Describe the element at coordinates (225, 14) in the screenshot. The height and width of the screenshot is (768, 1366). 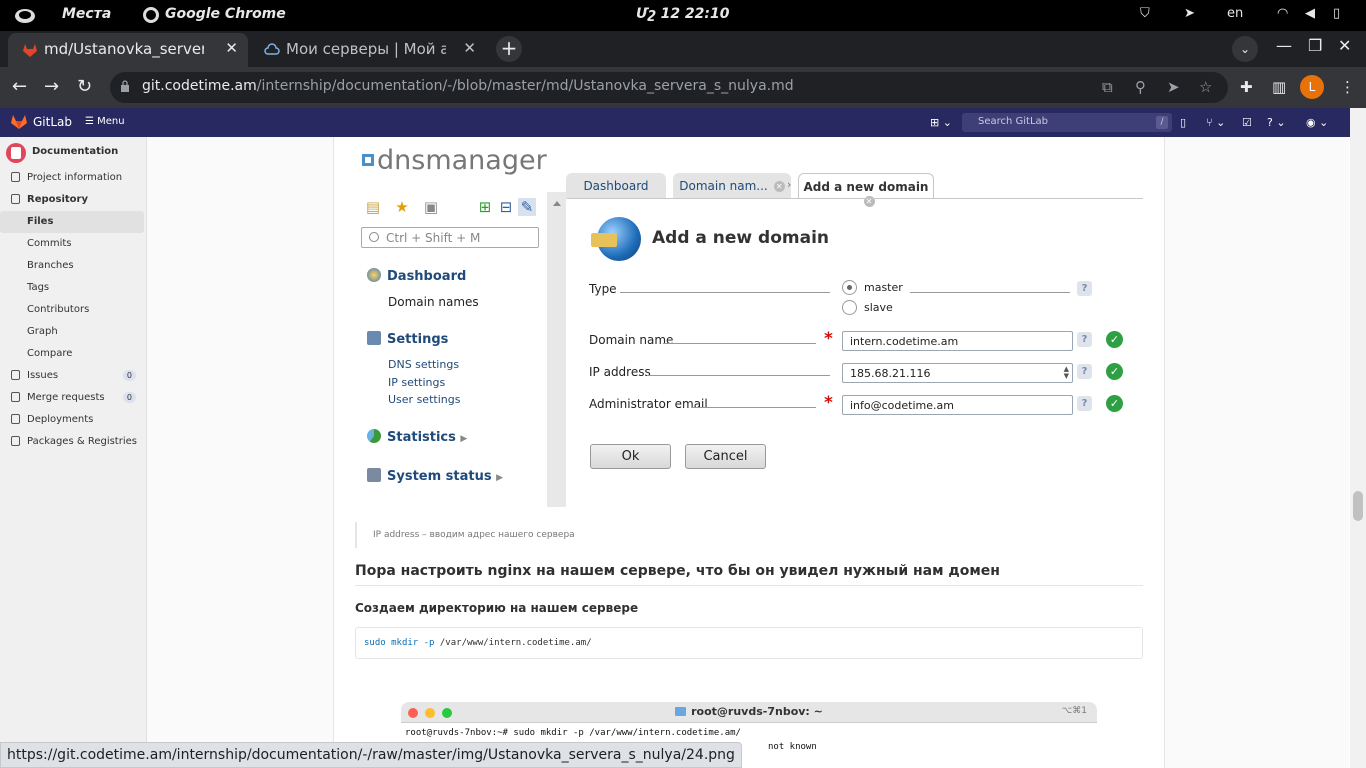
I see `app-menu: Google Chrome` at that location.